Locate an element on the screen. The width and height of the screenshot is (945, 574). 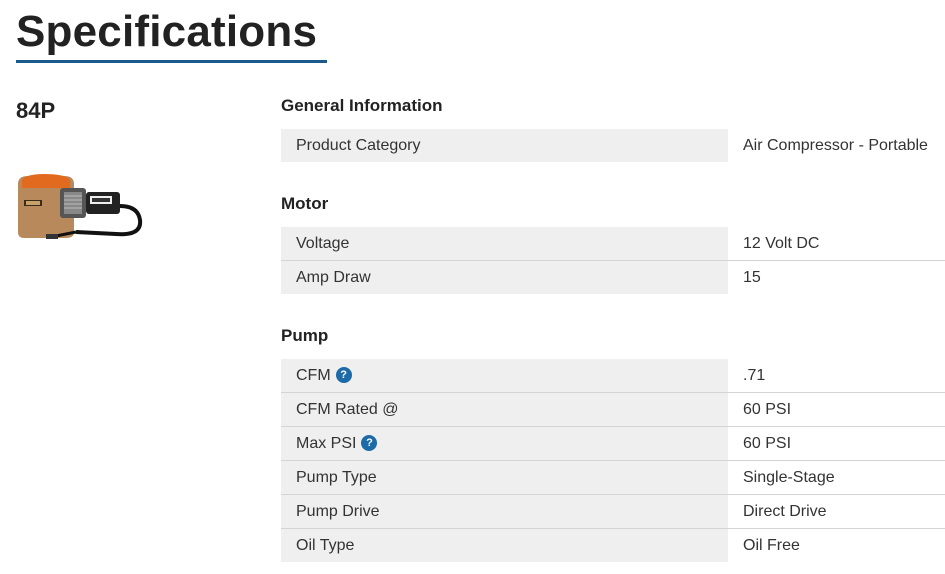
spec-label-text: Max PSI is located at coordinates (326, 443).